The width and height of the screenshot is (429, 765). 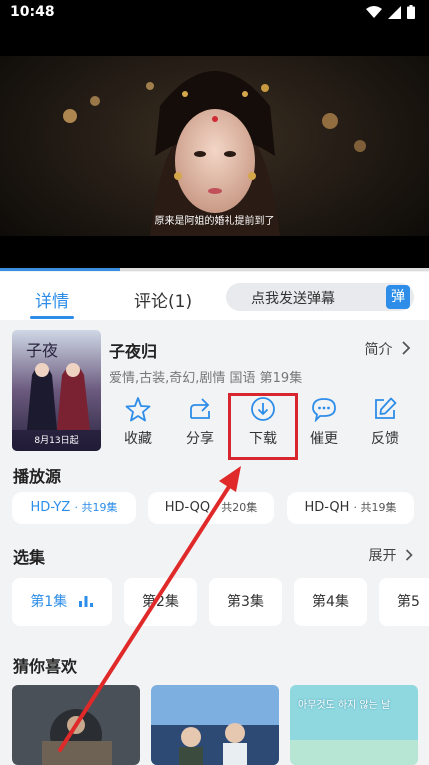 I want to click on show-title: 子夜归, so click(x=133, y=351).